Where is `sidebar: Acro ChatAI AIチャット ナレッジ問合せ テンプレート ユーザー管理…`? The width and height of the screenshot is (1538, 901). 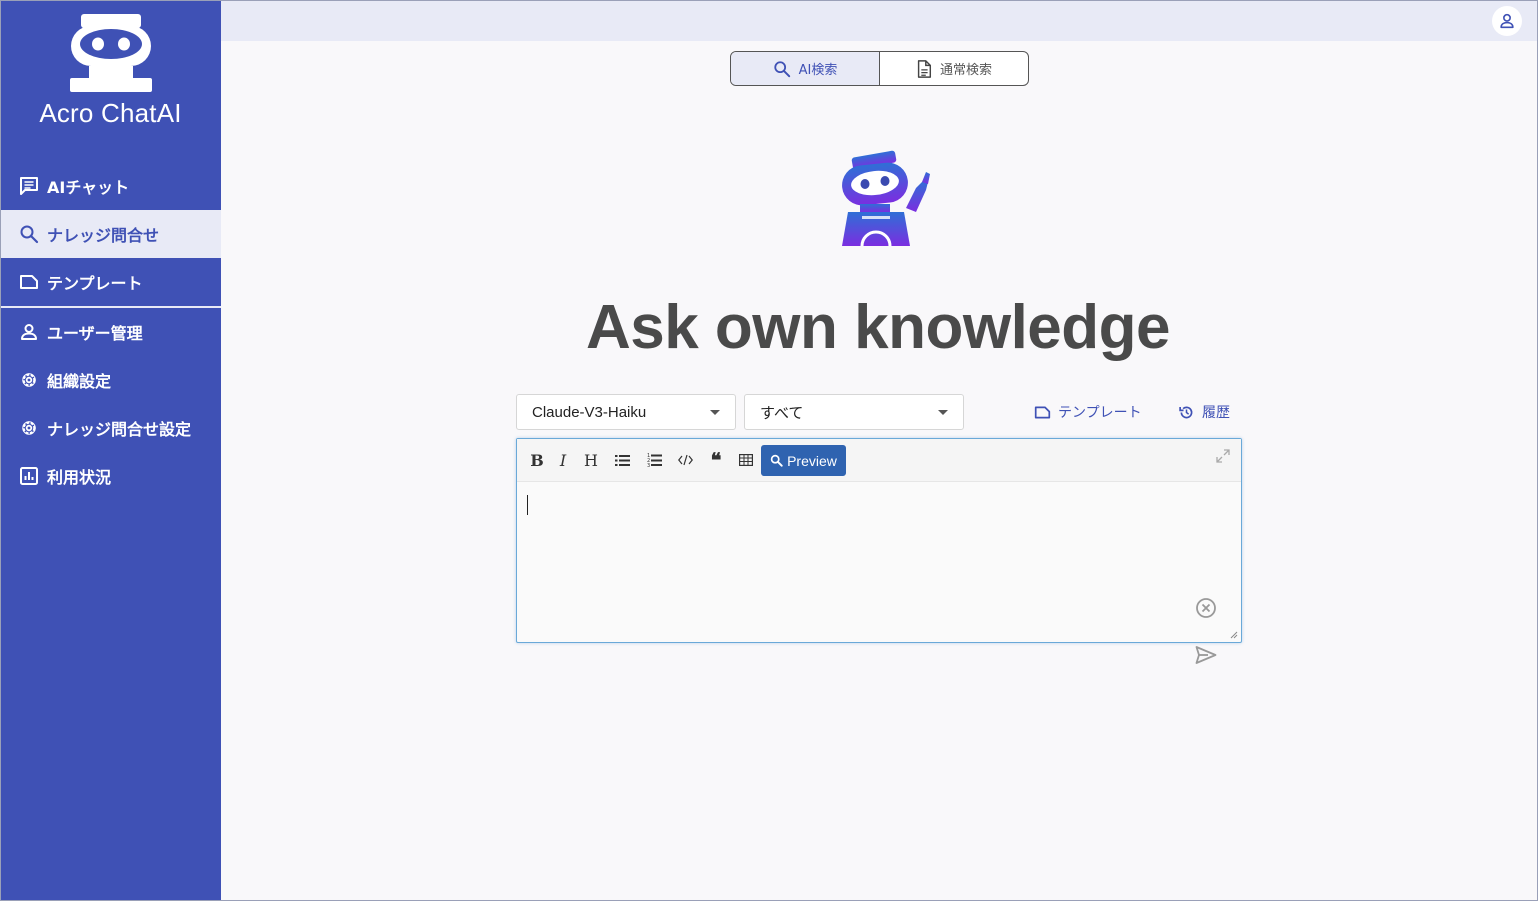
sidebar: Acro ChatAI AIチャット ナレッジ問合せ テンプレート ユーザー管理… is located at coordinates (110, 450).